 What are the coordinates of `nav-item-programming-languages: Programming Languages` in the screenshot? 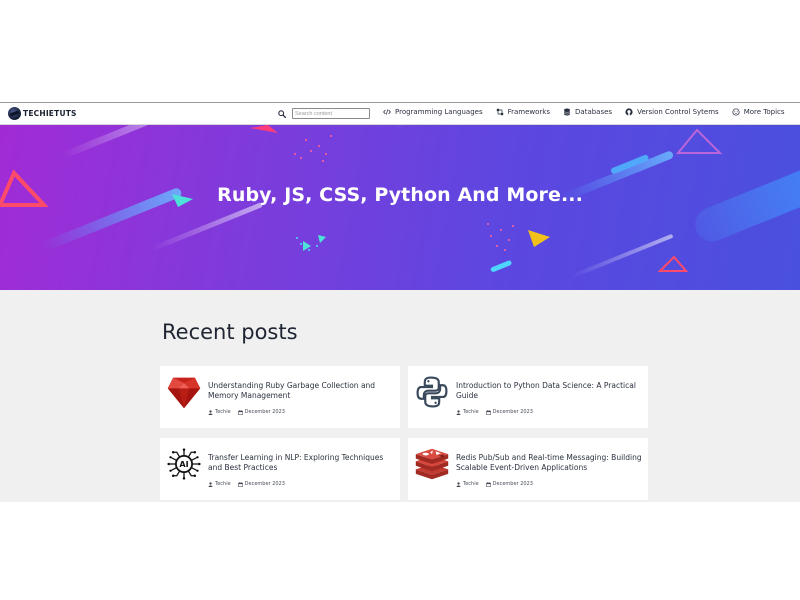 It's located at (433, 112).